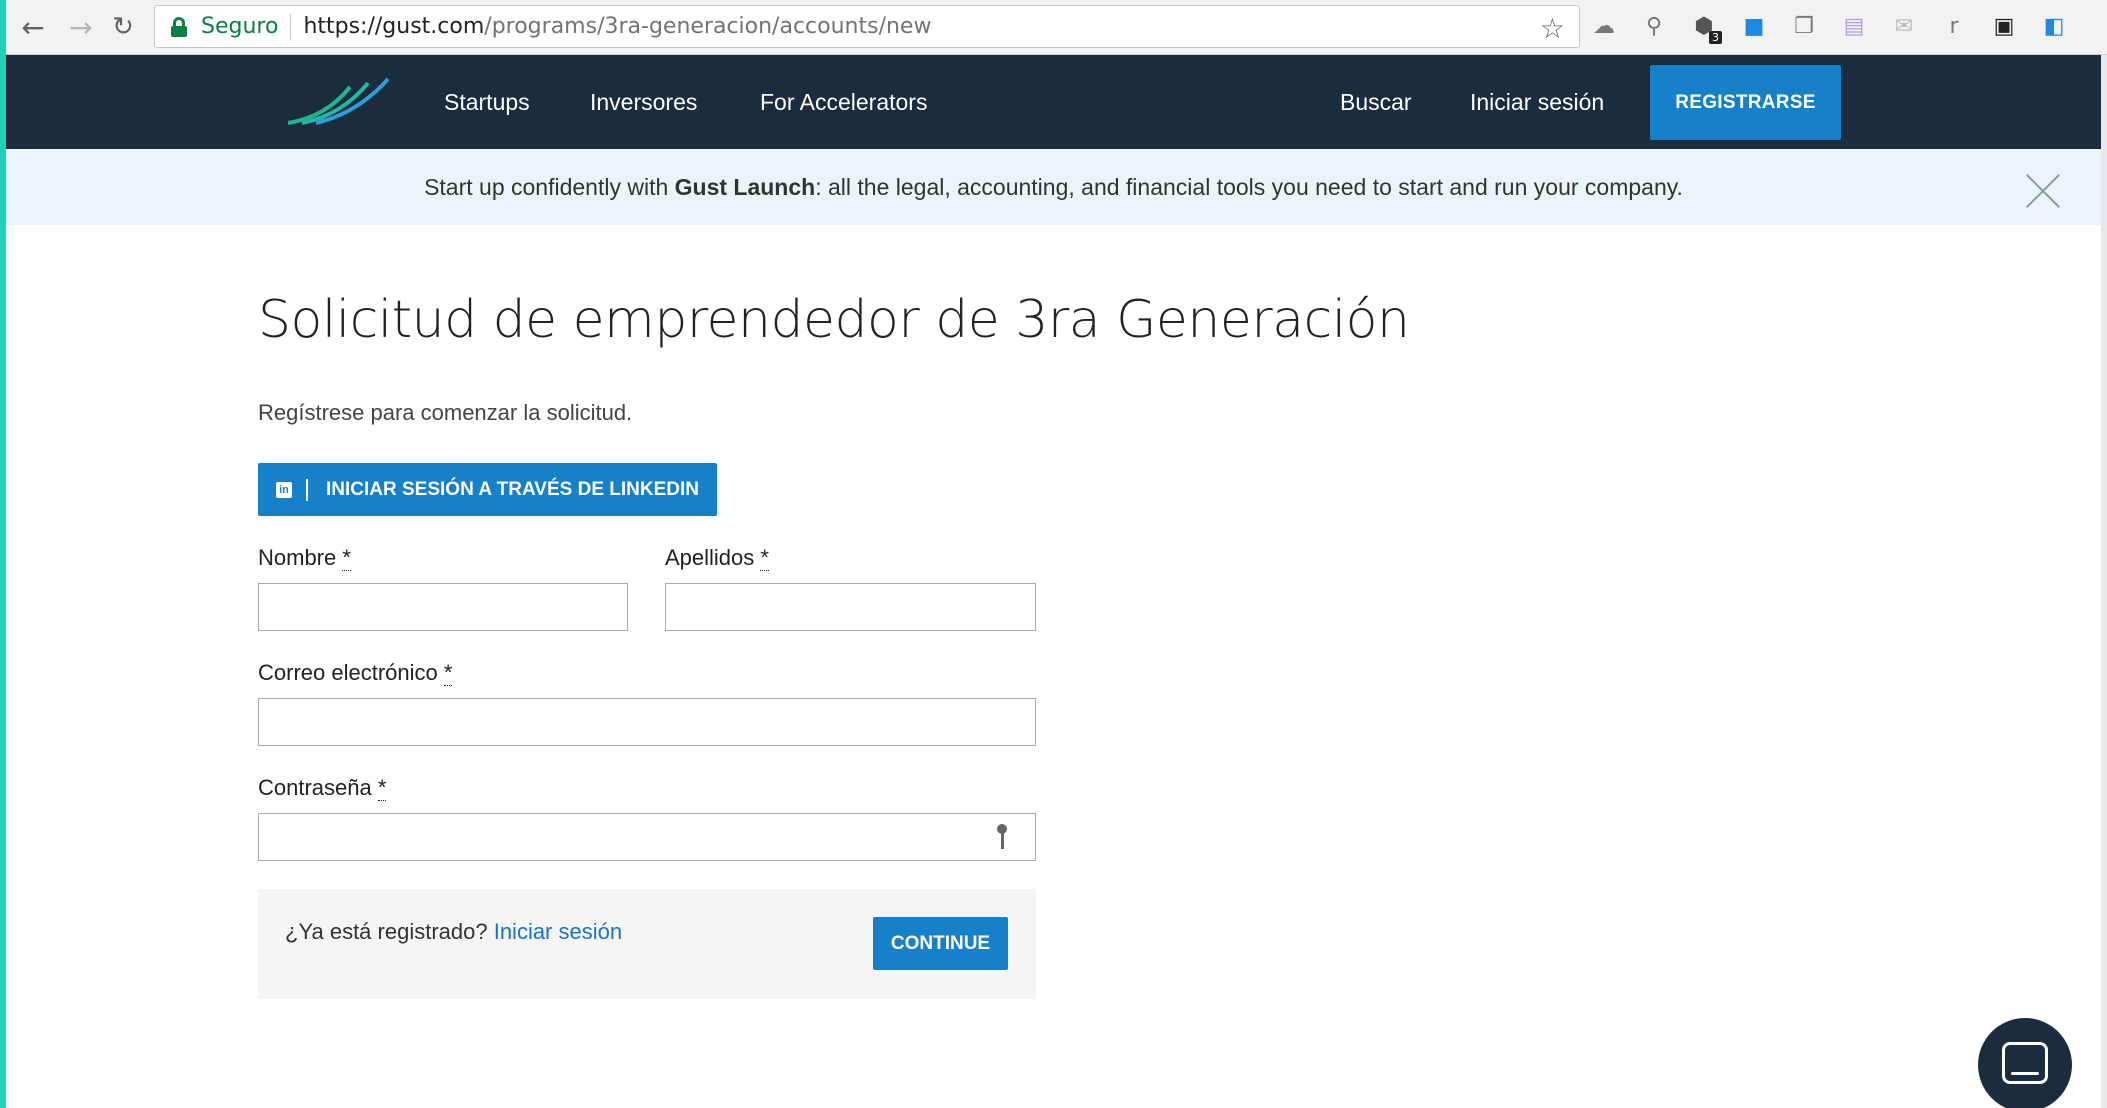 This screenshot has width=2107, height=1108. Describe the element at coordinates (81, 27) in the screenshot. I see `forward-icon: →` at that location.